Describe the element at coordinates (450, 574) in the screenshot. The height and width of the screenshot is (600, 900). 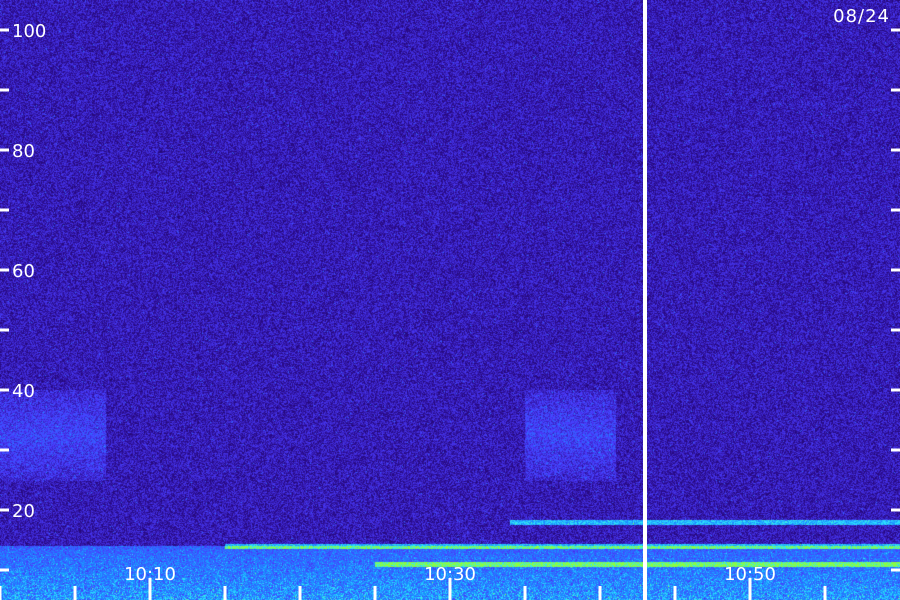
I see `x-tick-label: 10:30` at that location.